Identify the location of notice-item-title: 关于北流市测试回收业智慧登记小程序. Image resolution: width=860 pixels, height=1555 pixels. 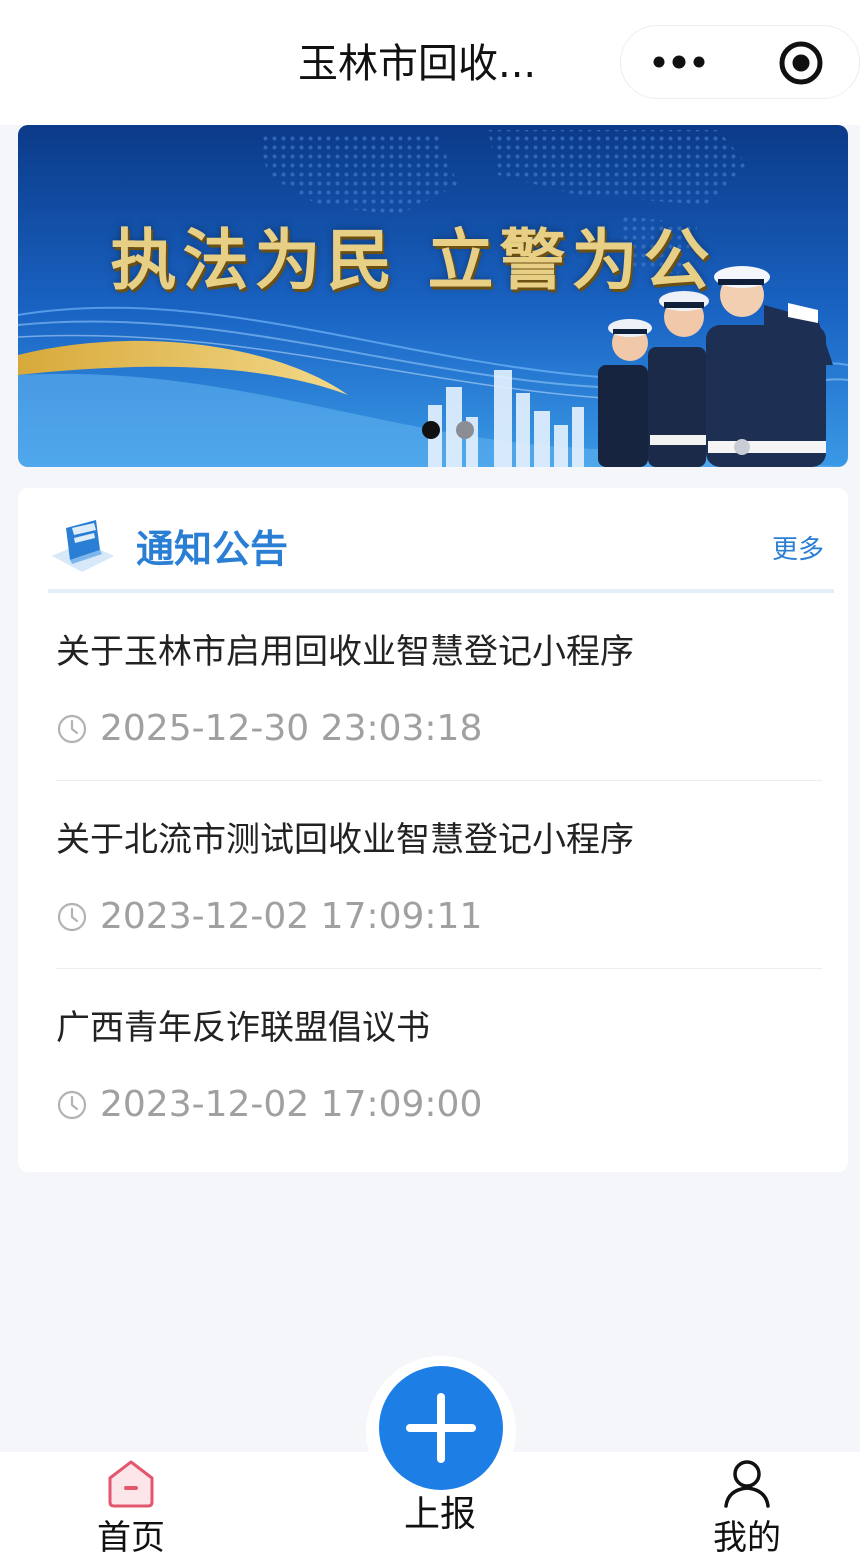
(345, 840).